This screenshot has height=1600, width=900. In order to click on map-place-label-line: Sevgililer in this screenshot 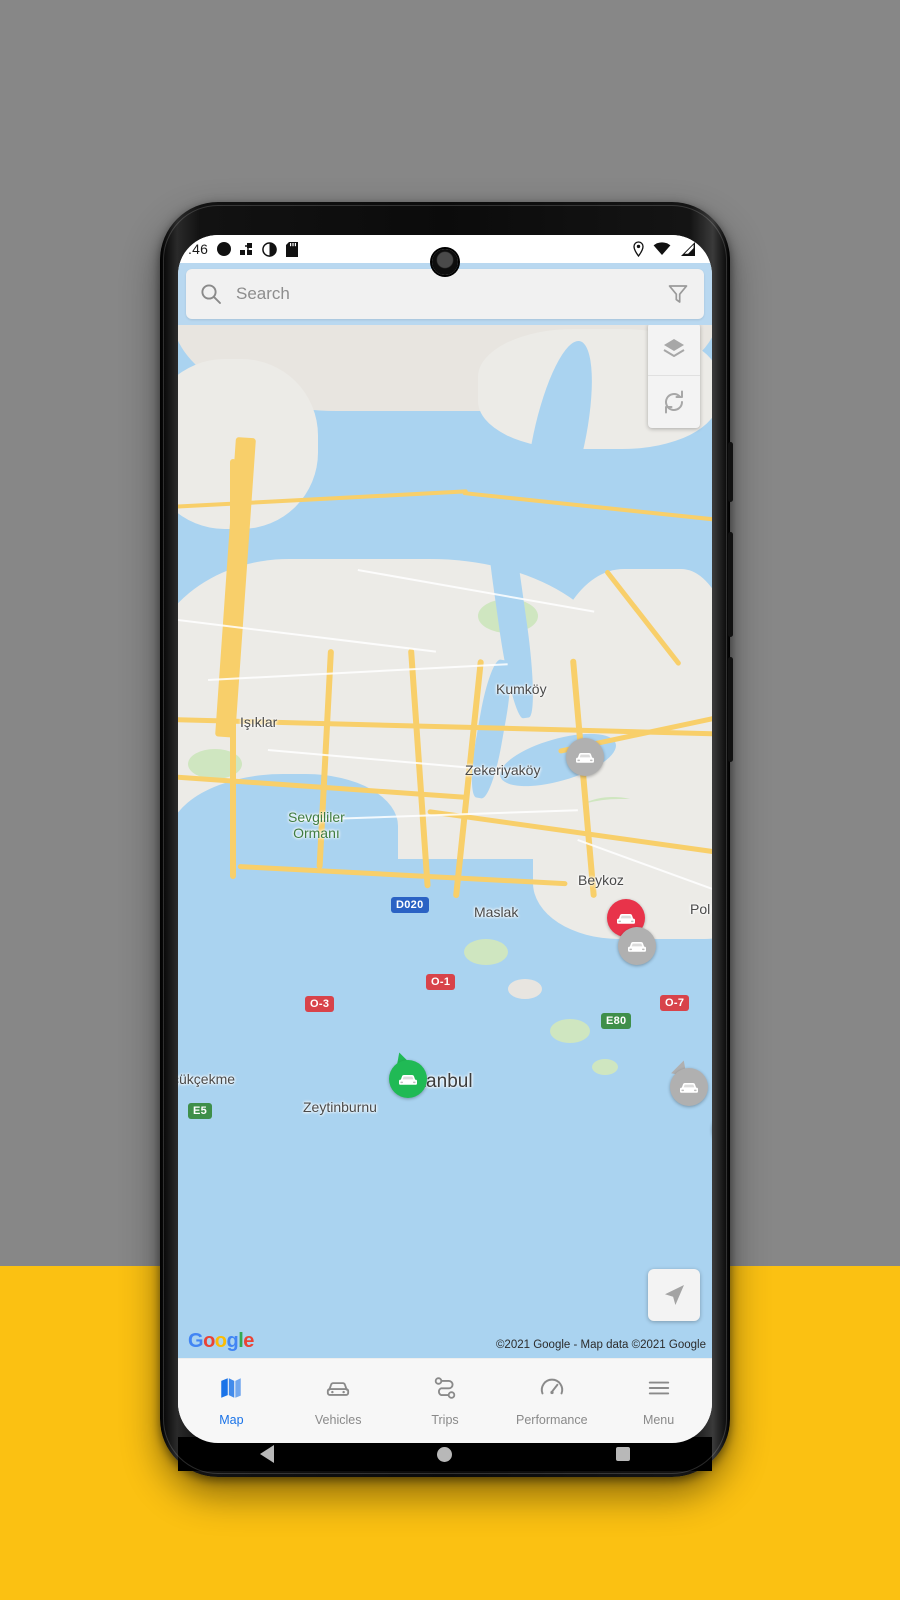, I will do `click(316, 817)`.